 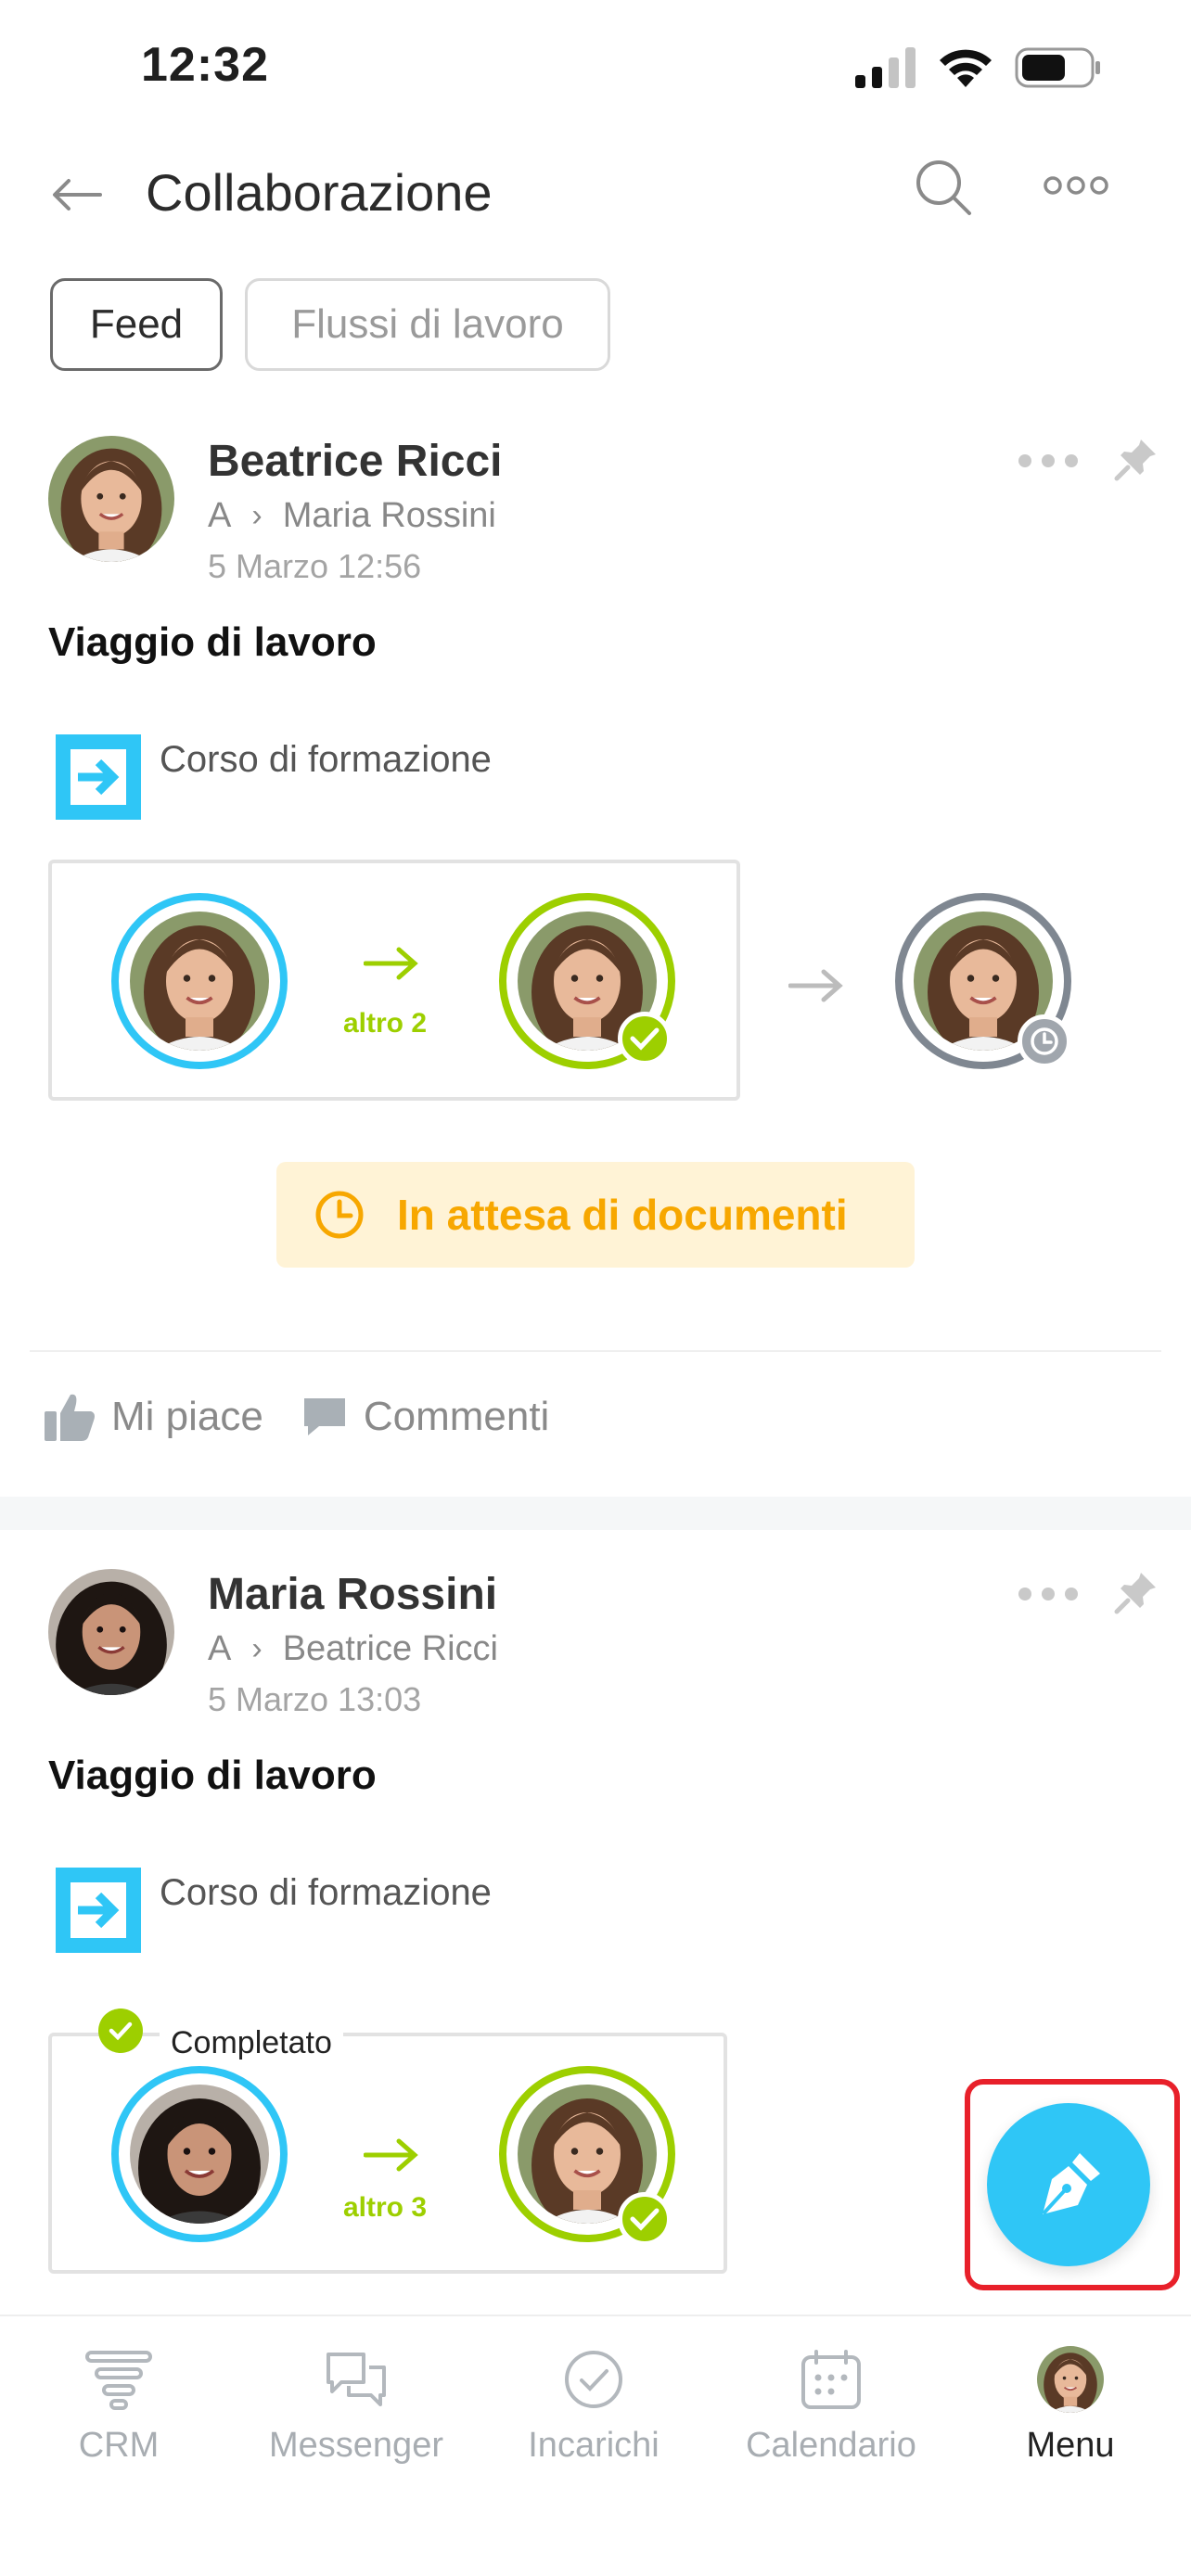 I want to click on nav-item-menu: Menu, so click(x=1070, y=2405).